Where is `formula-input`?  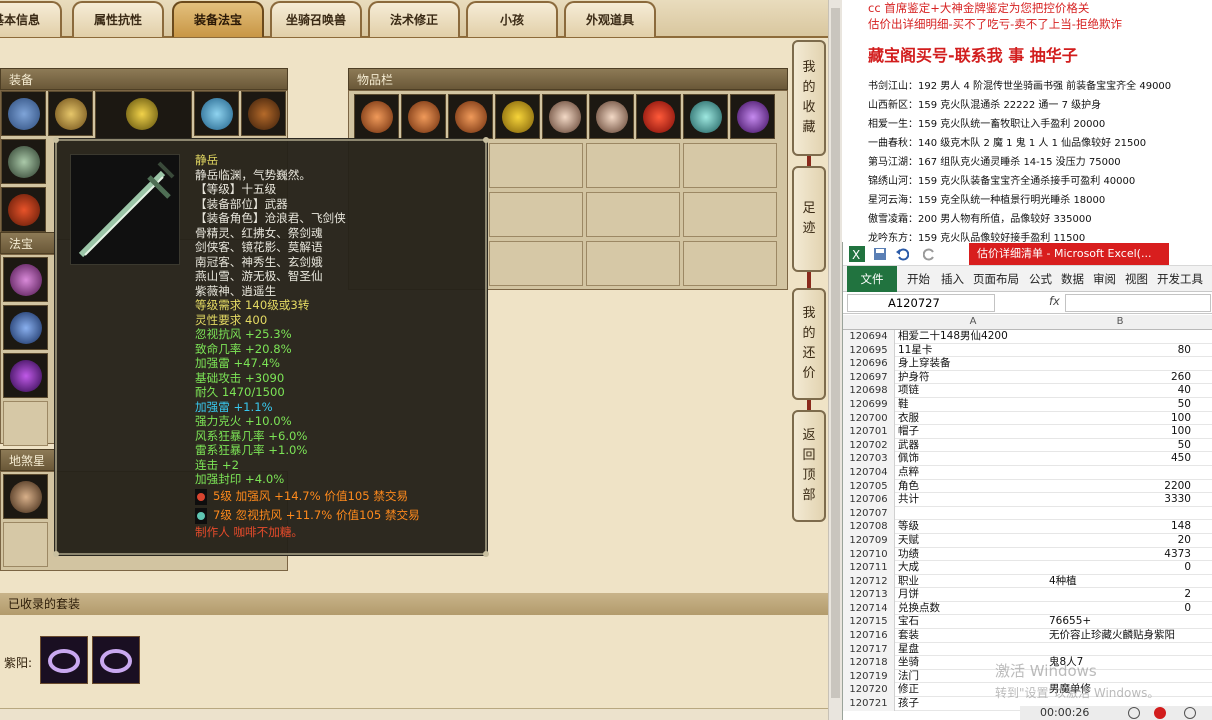
formula-input is located at coordinates (1138, 303).